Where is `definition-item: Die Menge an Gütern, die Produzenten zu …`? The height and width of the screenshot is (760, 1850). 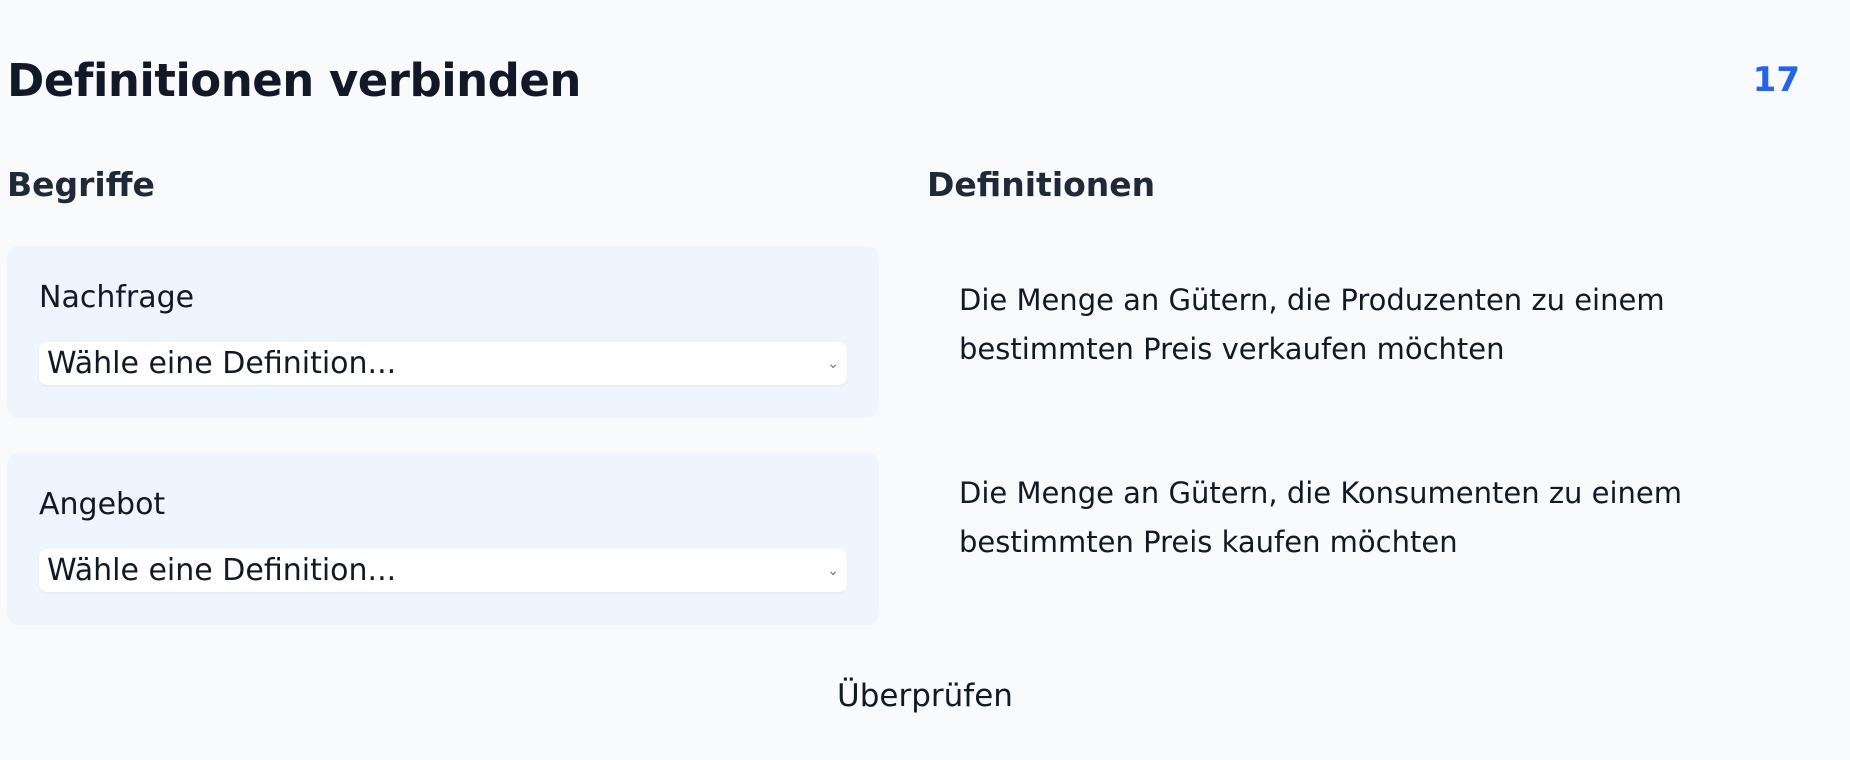 definition-item: Die Menge an Gütern, die Produzenten zu … is located at coordinates (1312, 324).